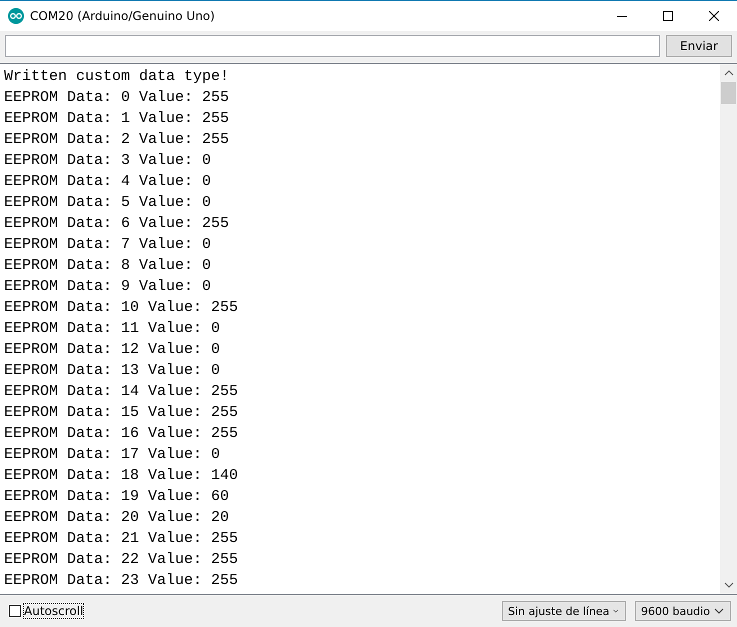  I want to click on output-line: EEPROM Data: 21 Value: 255, so click(122, 539).